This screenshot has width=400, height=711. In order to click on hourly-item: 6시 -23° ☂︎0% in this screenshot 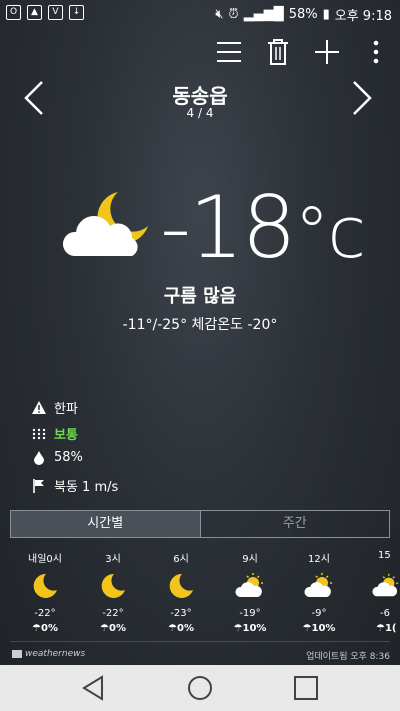, I will do `click(181, 592)`.